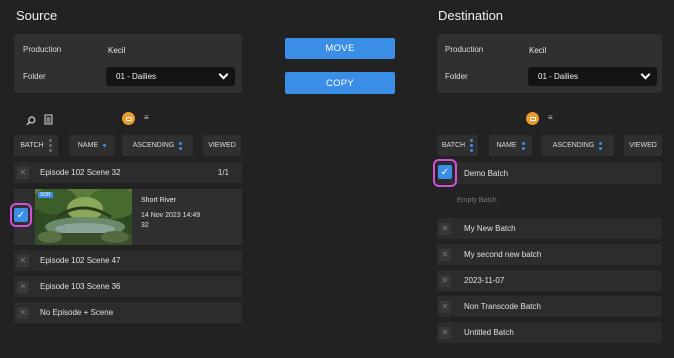  What do you see at coordinates (128, 312) in the screenshot?
I see `batch-row-no-episode: ✕ No Episode + Scene` at bounding box center [128, 312].